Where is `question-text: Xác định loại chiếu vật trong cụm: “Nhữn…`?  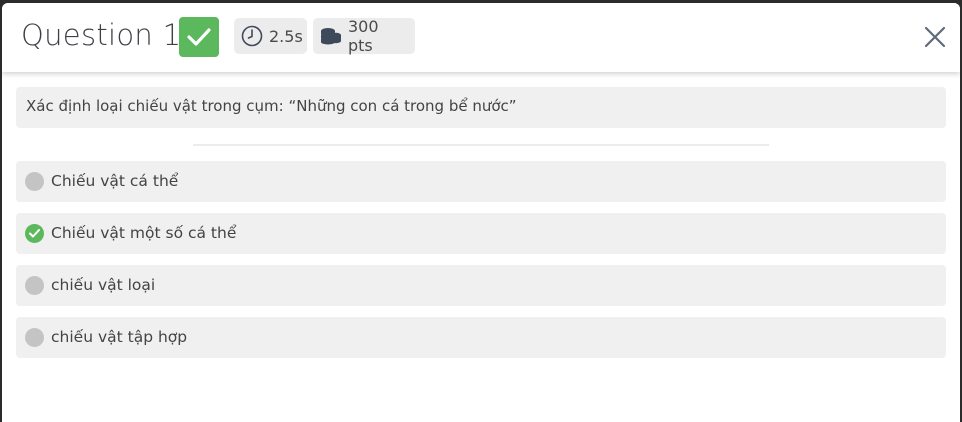 question-text: Xác định loại chiếu vật trong cụm: “Nhữn… is located at coordinates (481, 107).